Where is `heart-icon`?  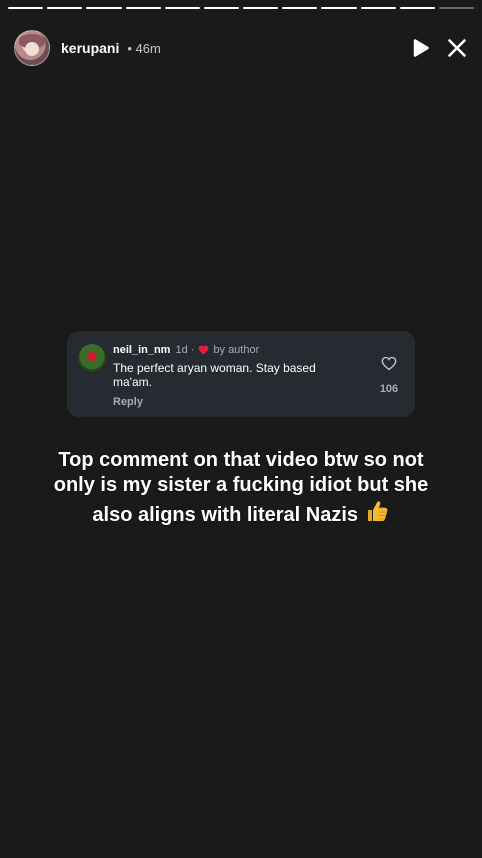
heart-icon is located at coordinates (203, 350).